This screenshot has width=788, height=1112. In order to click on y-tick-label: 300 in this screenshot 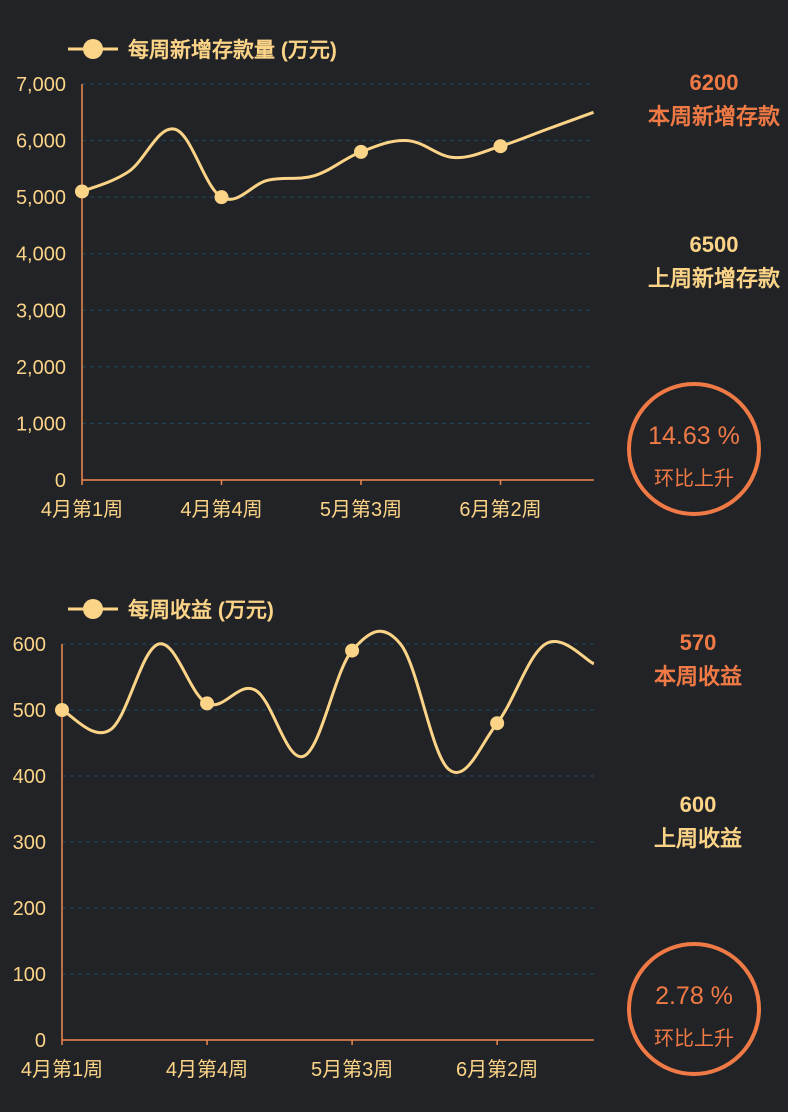, I will do `click(29, 843)`.